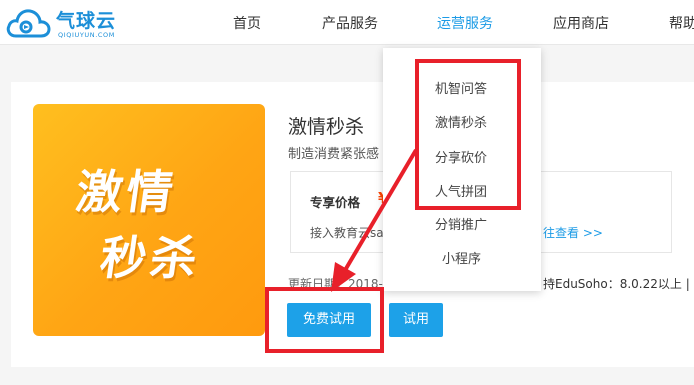 This screenshot has height=385, width=694. What do you see at coordinates (247, 23) in the screenshot?
I see `nav-home: 首页` at bounding box center [247, 23].